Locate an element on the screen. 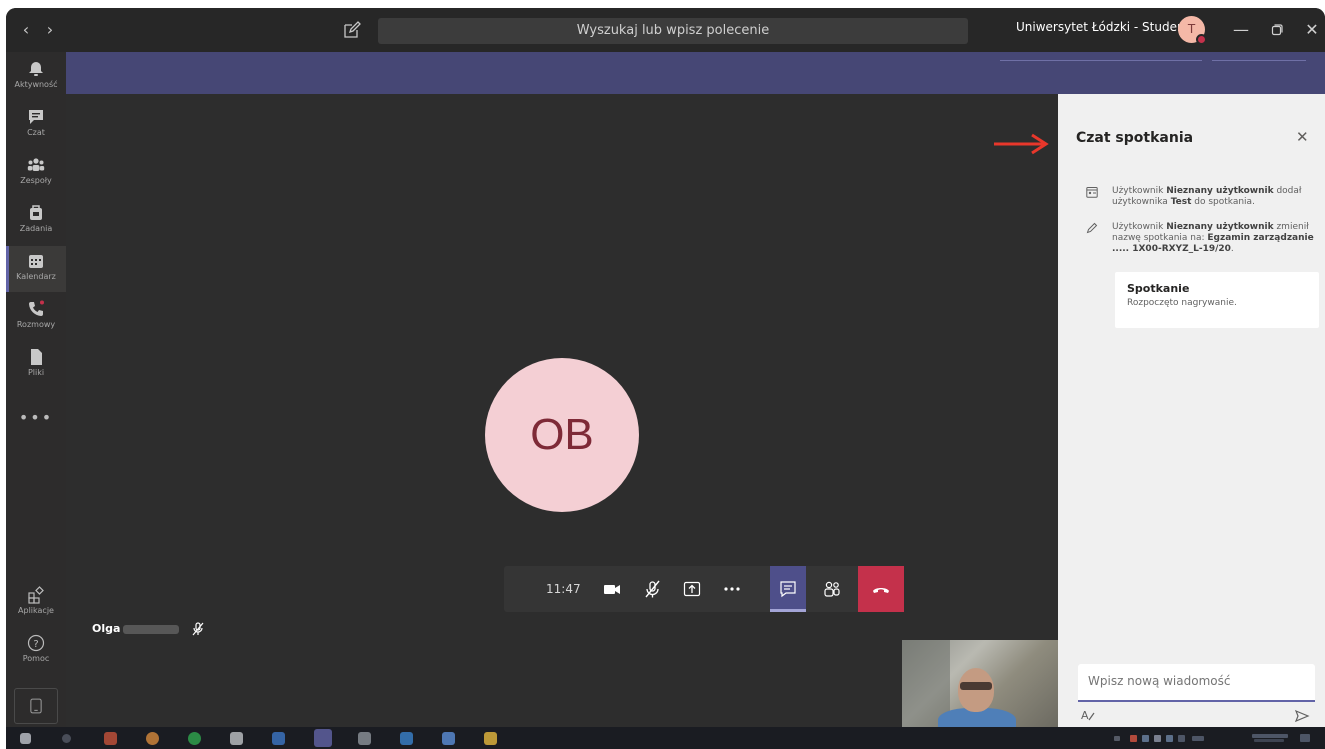 The image size is (1325, 749). card-body: Rozpoczęto nagrywanie. is located at coordinates (1182, 303).